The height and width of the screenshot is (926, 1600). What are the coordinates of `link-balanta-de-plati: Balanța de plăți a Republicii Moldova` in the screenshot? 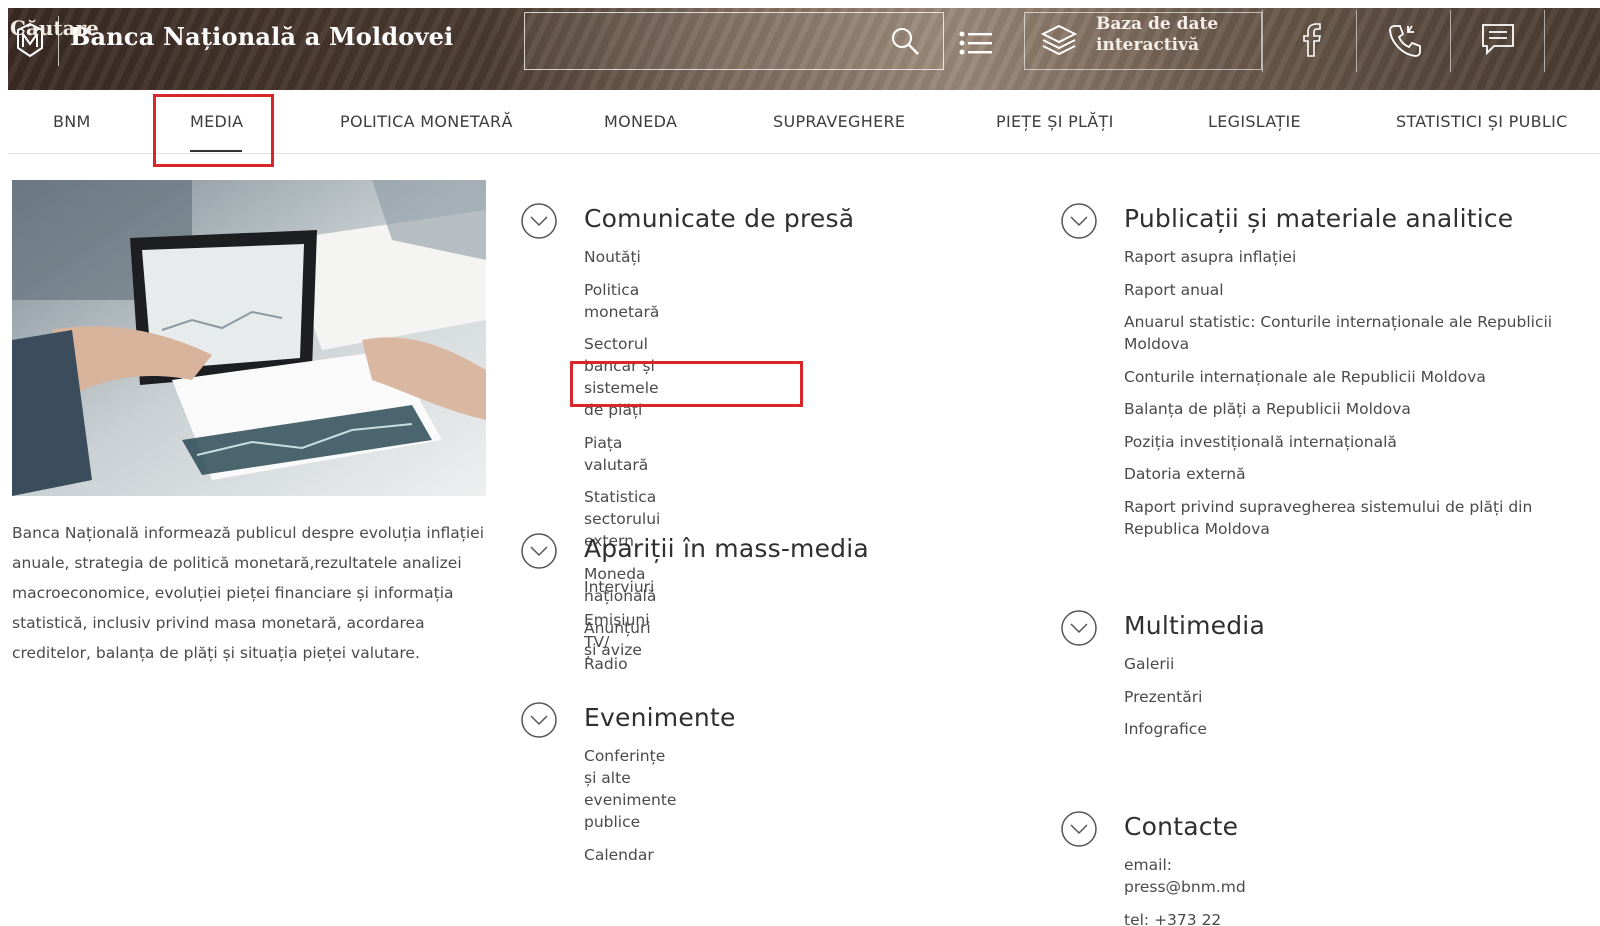 It's located at (1339, 409).